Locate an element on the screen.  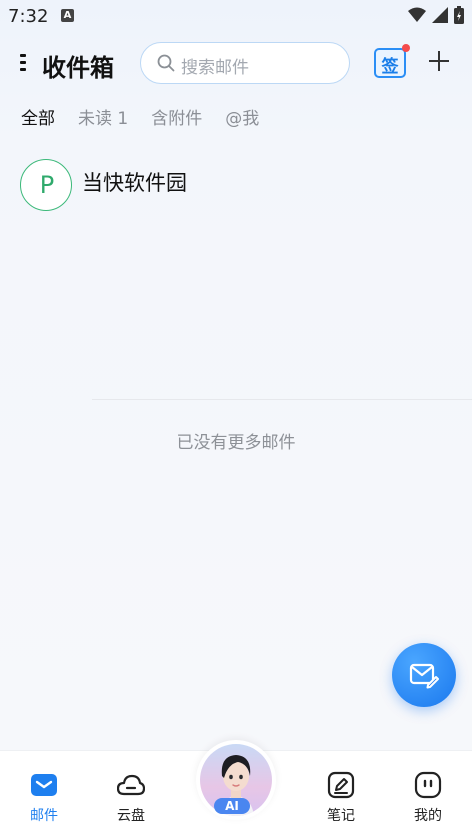
status-icons is located at coordinates (436, 15).